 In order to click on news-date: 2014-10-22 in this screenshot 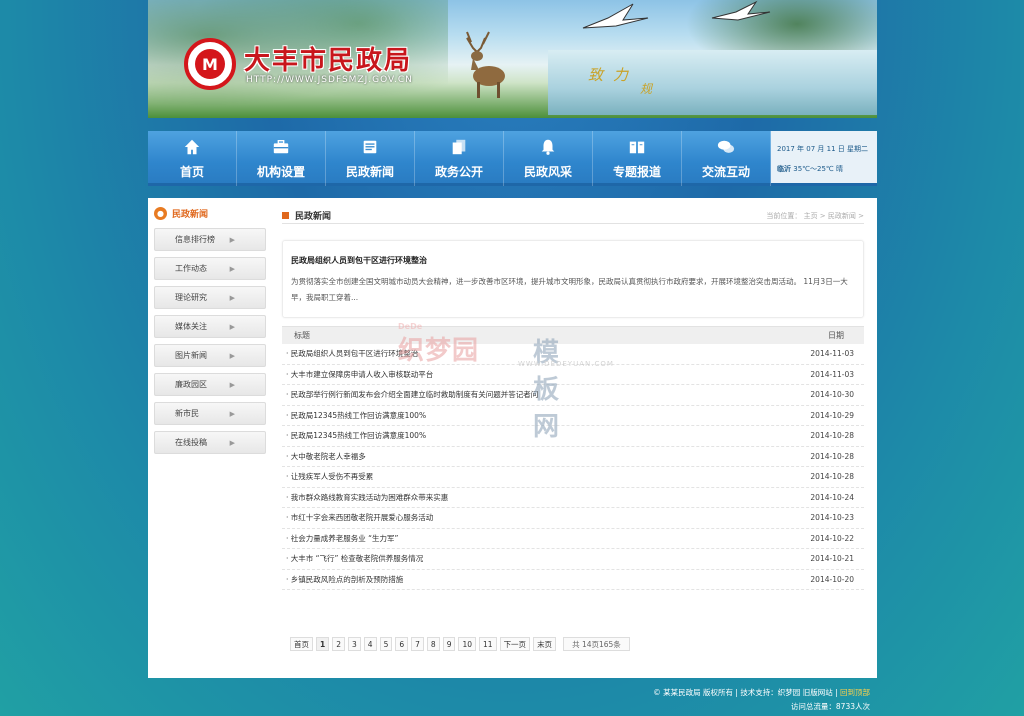, I will do `click(832, 538)`.